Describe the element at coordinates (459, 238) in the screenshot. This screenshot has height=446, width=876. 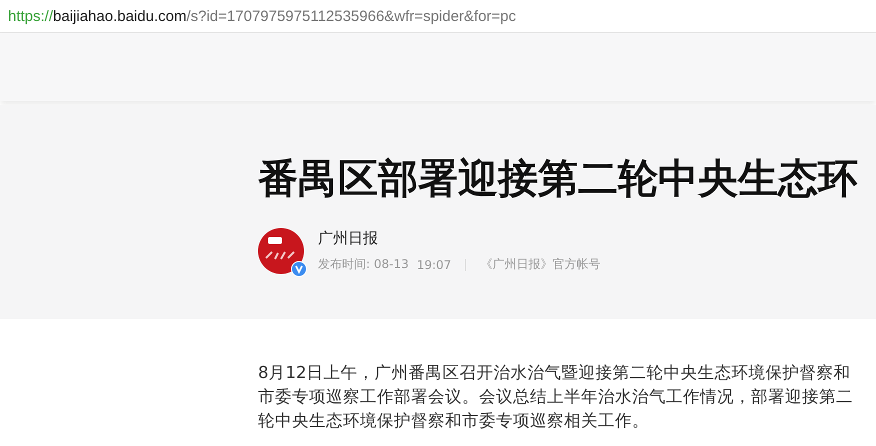
I see `author-name: 广州日报` at that location.